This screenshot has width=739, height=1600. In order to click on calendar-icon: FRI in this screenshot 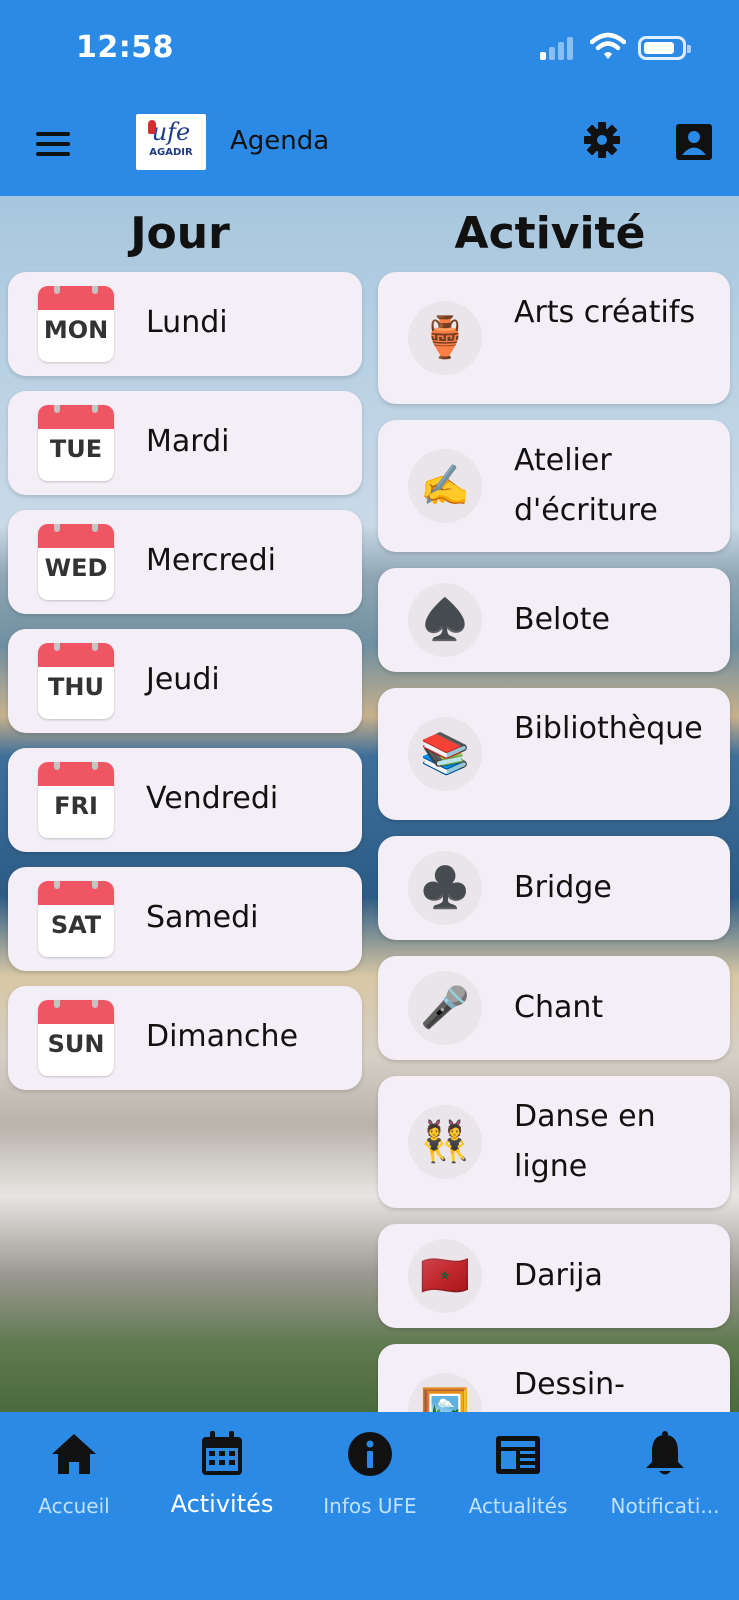, I will do `click(76, 800)`.